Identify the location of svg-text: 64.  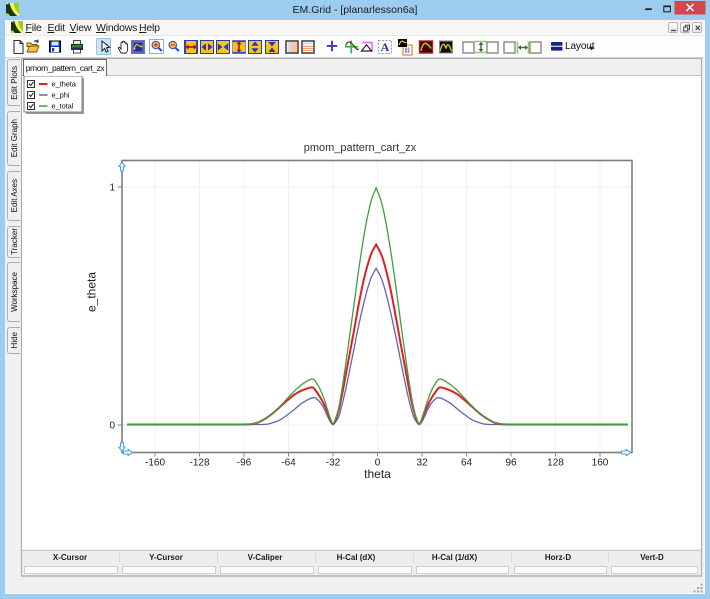
(467, 463).